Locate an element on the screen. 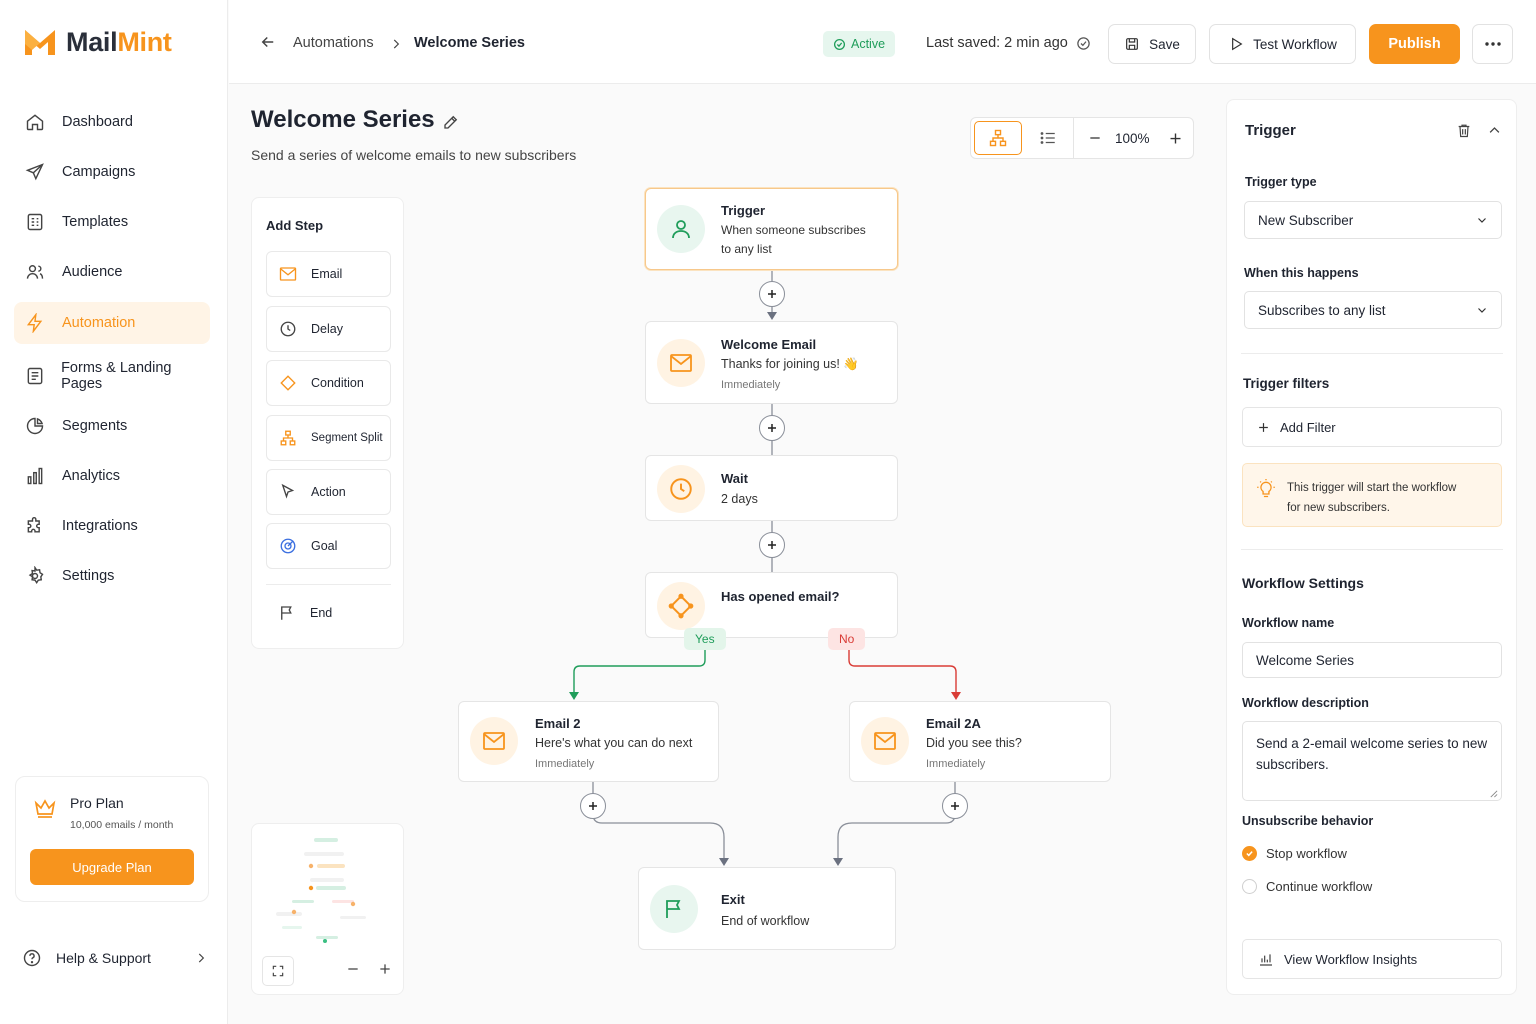 This screenshot has height=1024, width=1536. view-workflow-insights-button: View Workflow Insights is located at coordinates (1372, 959).